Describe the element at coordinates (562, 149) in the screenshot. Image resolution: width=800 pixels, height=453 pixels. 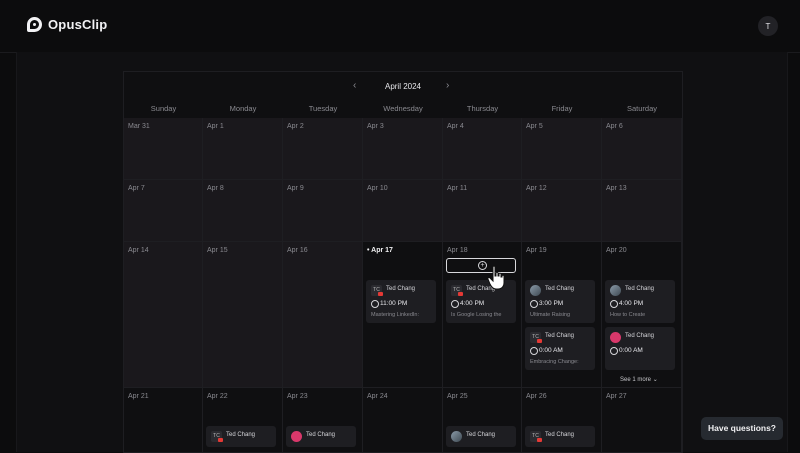
I see `day-cell: Apr 5` at that location.